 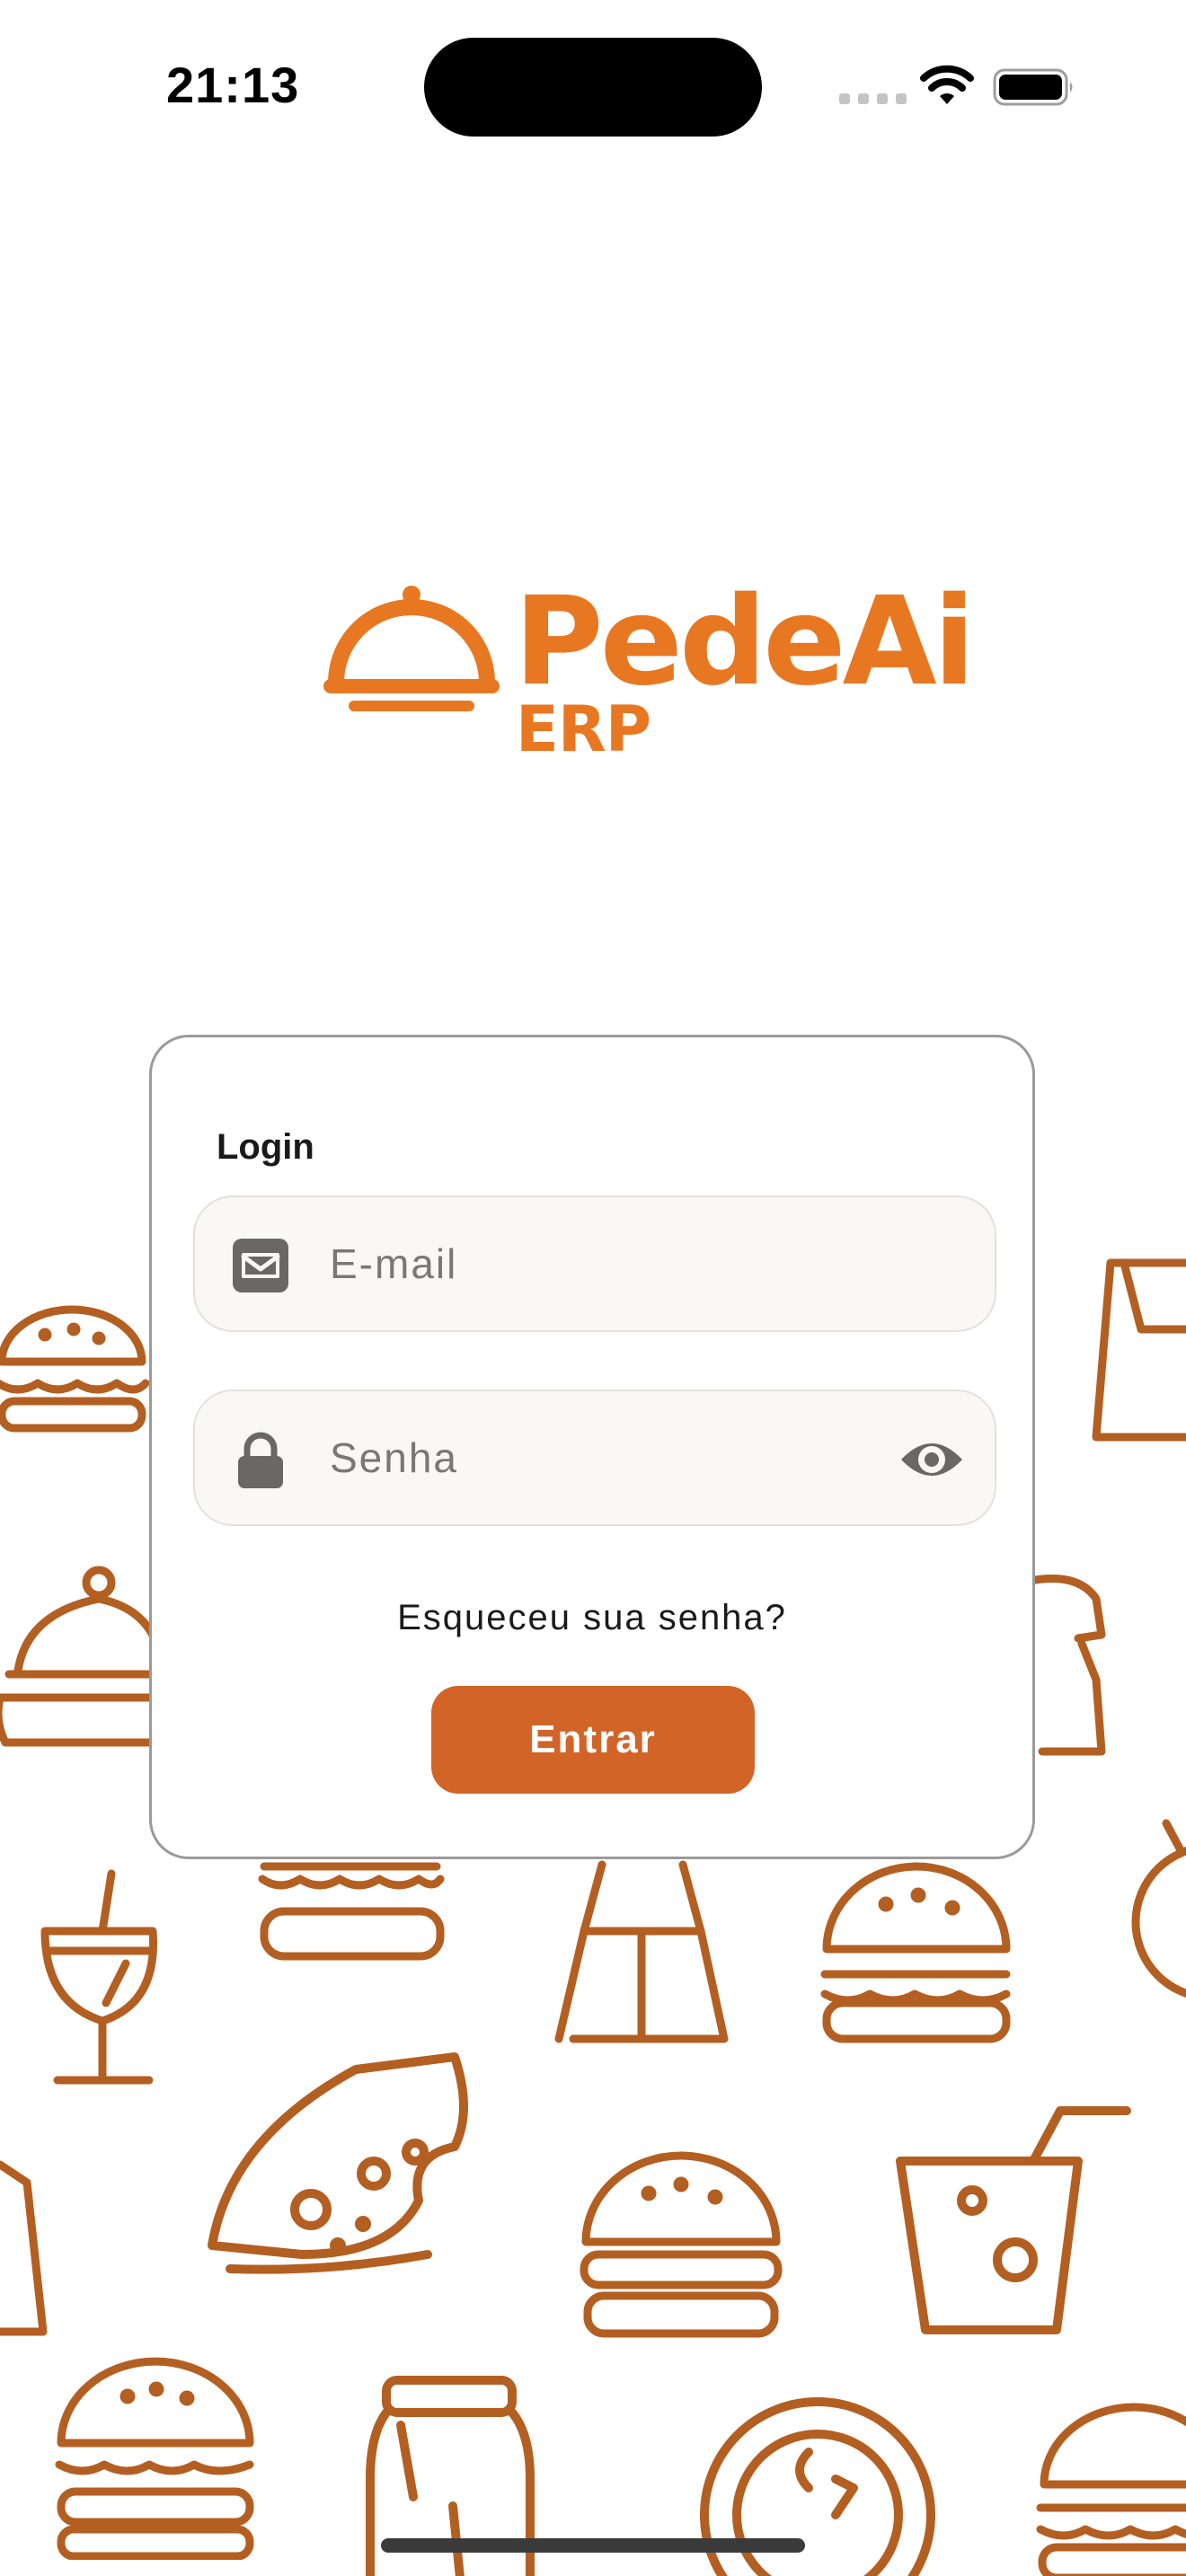 I want to click on pizza-slice-icon, so click(x=338, y=2163).